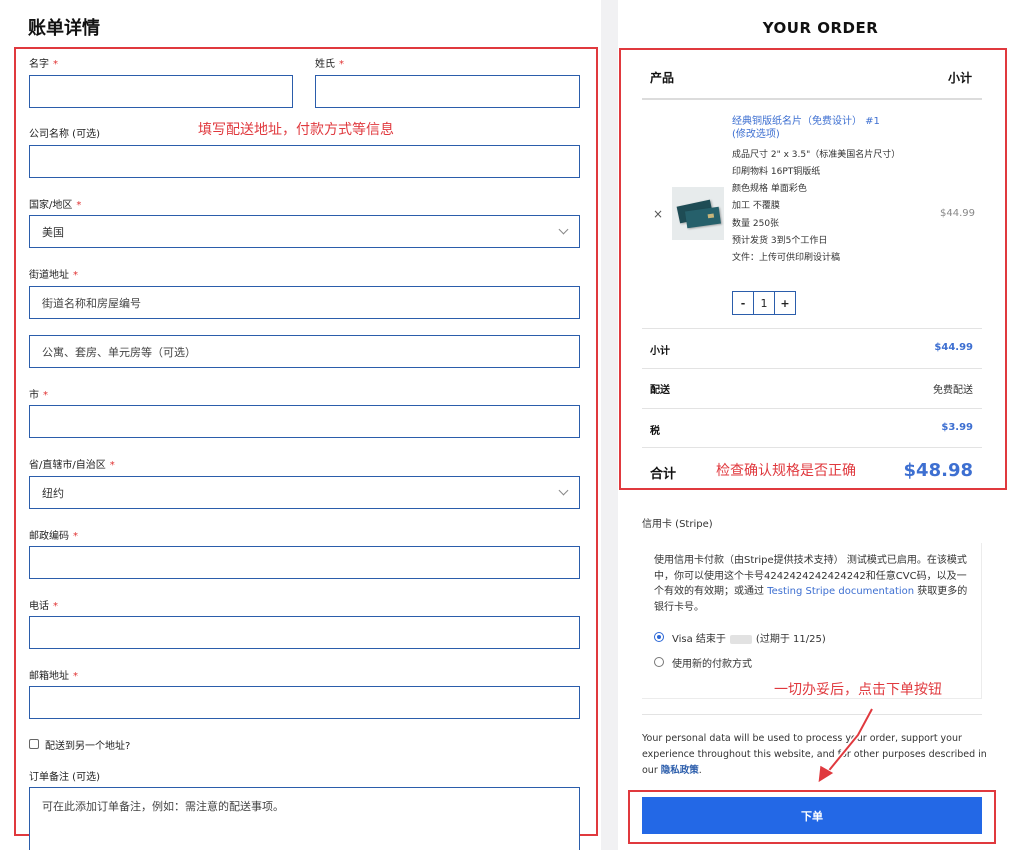 This screenshot has width=1023, height=850. What do you see at coordinates (91, 303) in the screenshot?
I see `street-placeholder: 街道名称和房屋编号` at bounding box center [91, 303].